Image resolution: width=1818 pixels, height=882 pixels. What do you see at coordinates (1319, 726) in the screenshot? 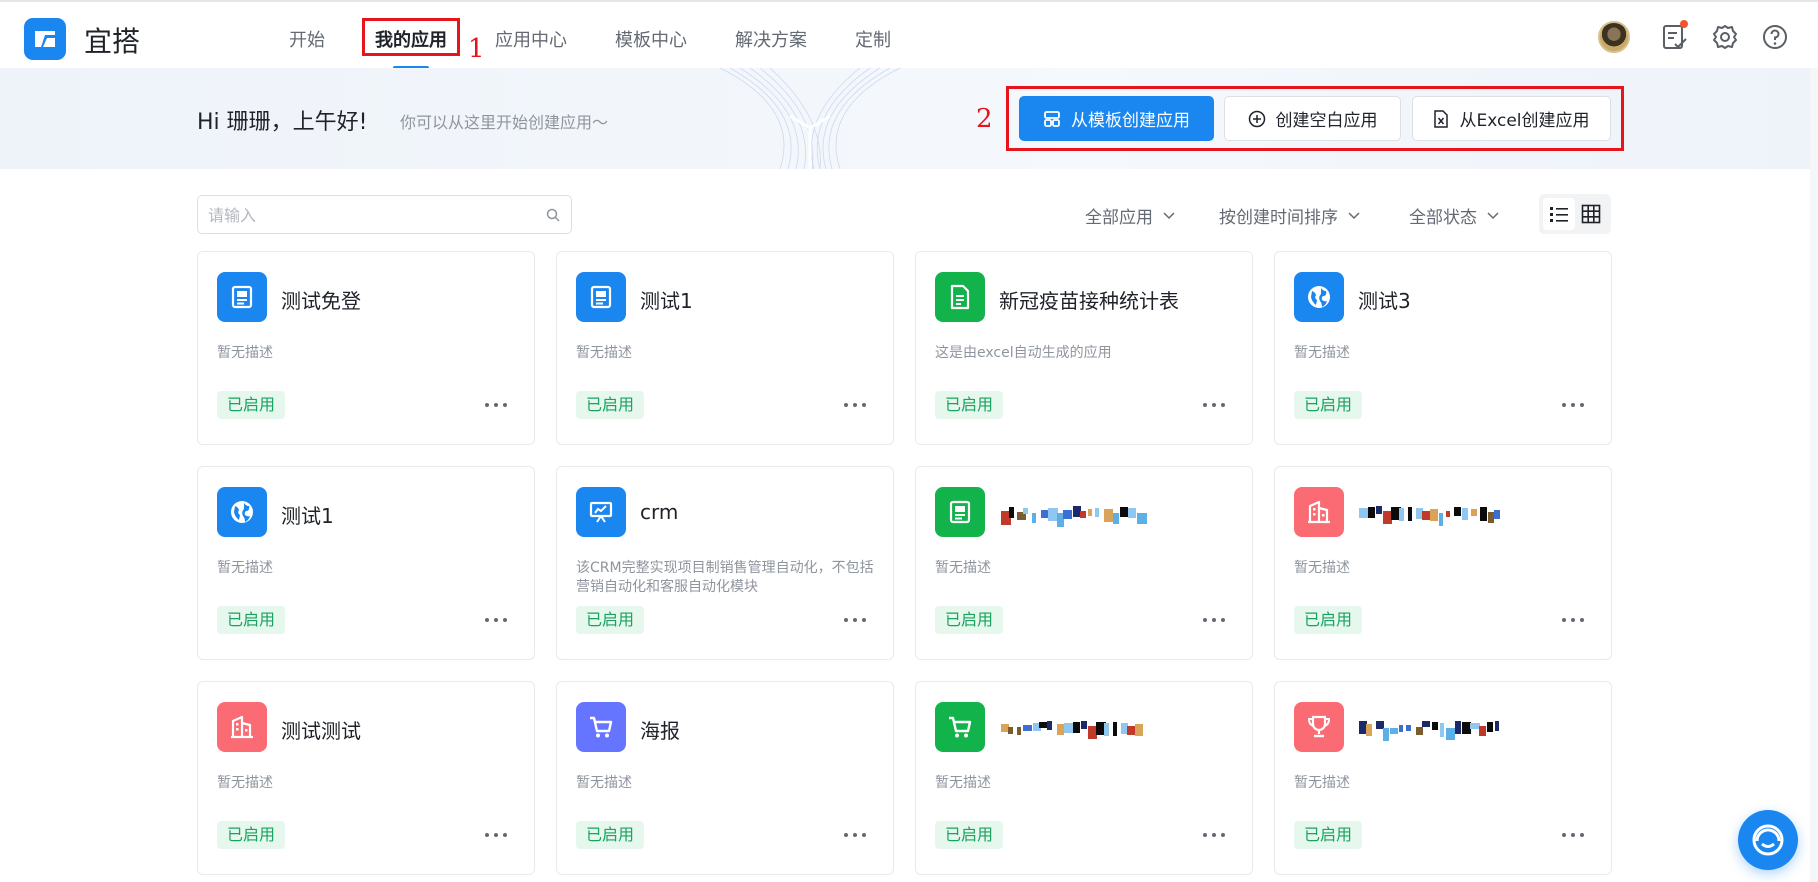
I see `trophy-icon` at bounding box center [1319, 726].